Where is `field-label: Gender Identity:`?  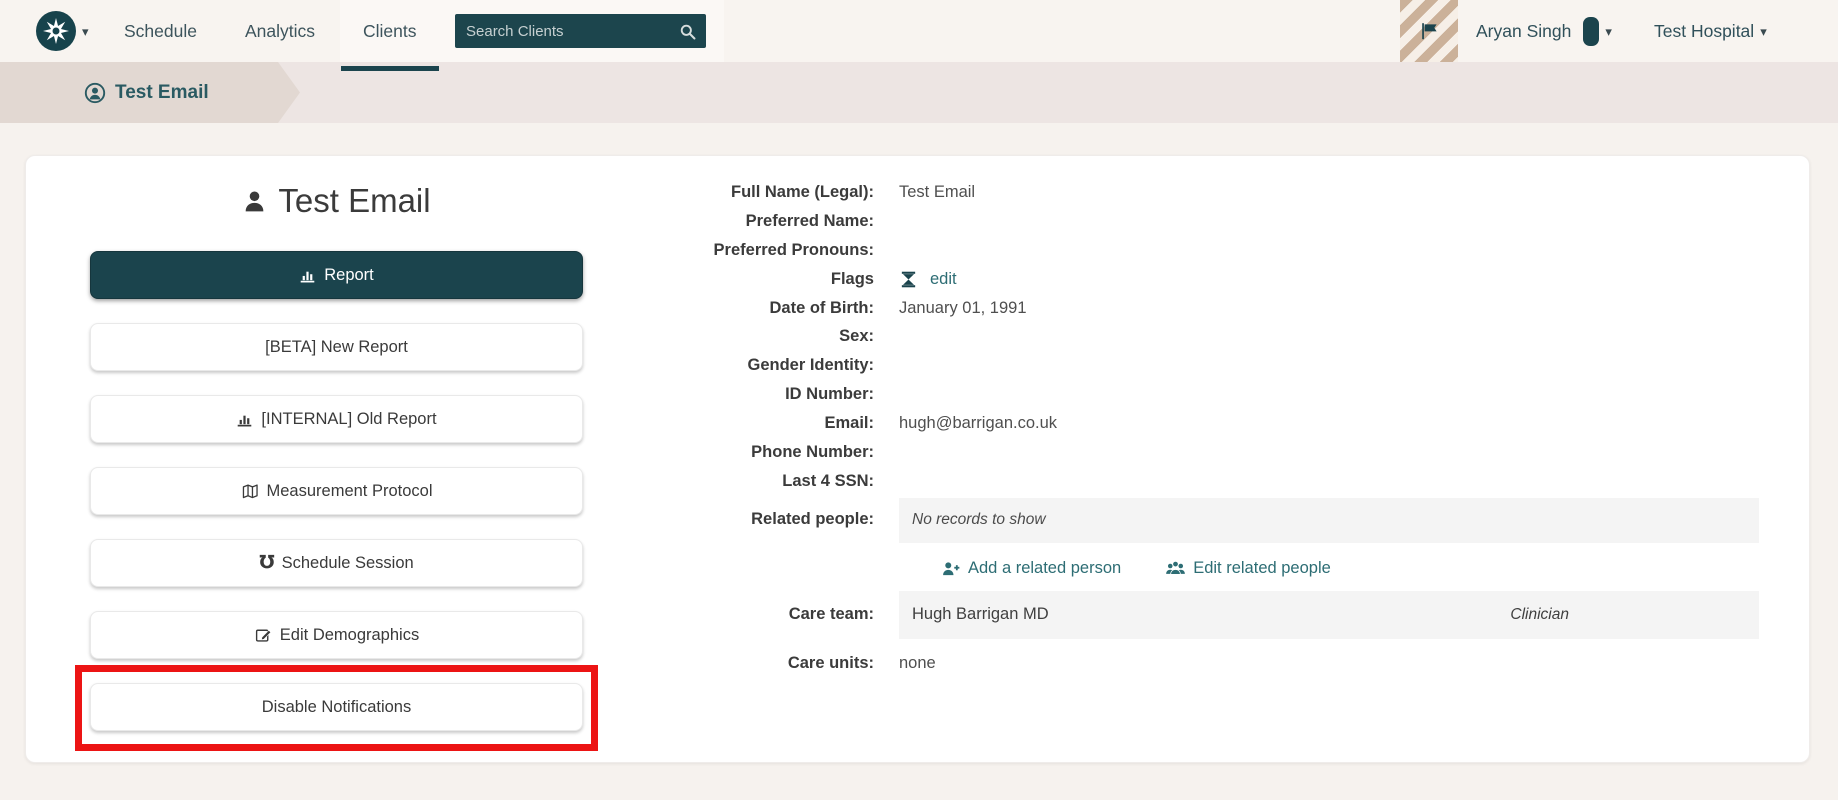 field-label: Gender Identity: is located at coordinates (810, 365).